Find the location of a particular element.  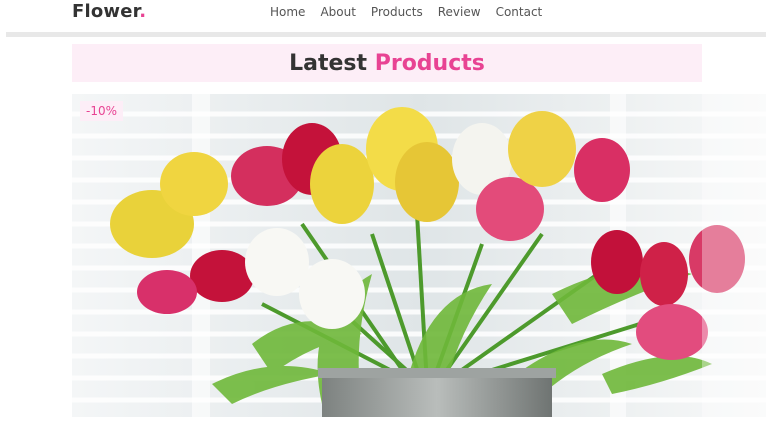

main-nav: Home About Products Review Contact is located at coordinates (413, 12).